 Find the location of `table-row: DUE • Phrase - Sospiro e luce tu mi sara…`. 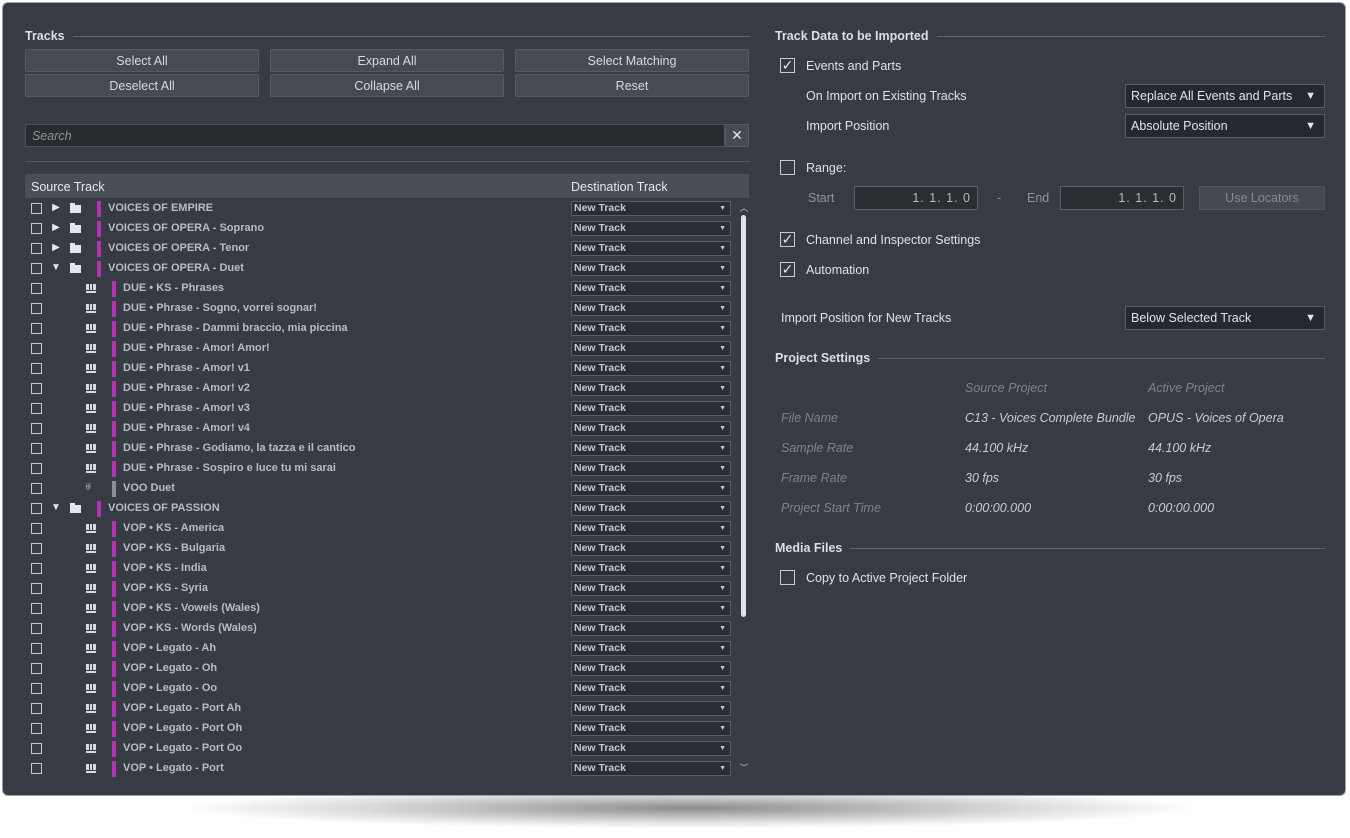

table-row: DUE • Phrase - Sospiro e luce tu mi sara… is located at coordinates (382, 469).